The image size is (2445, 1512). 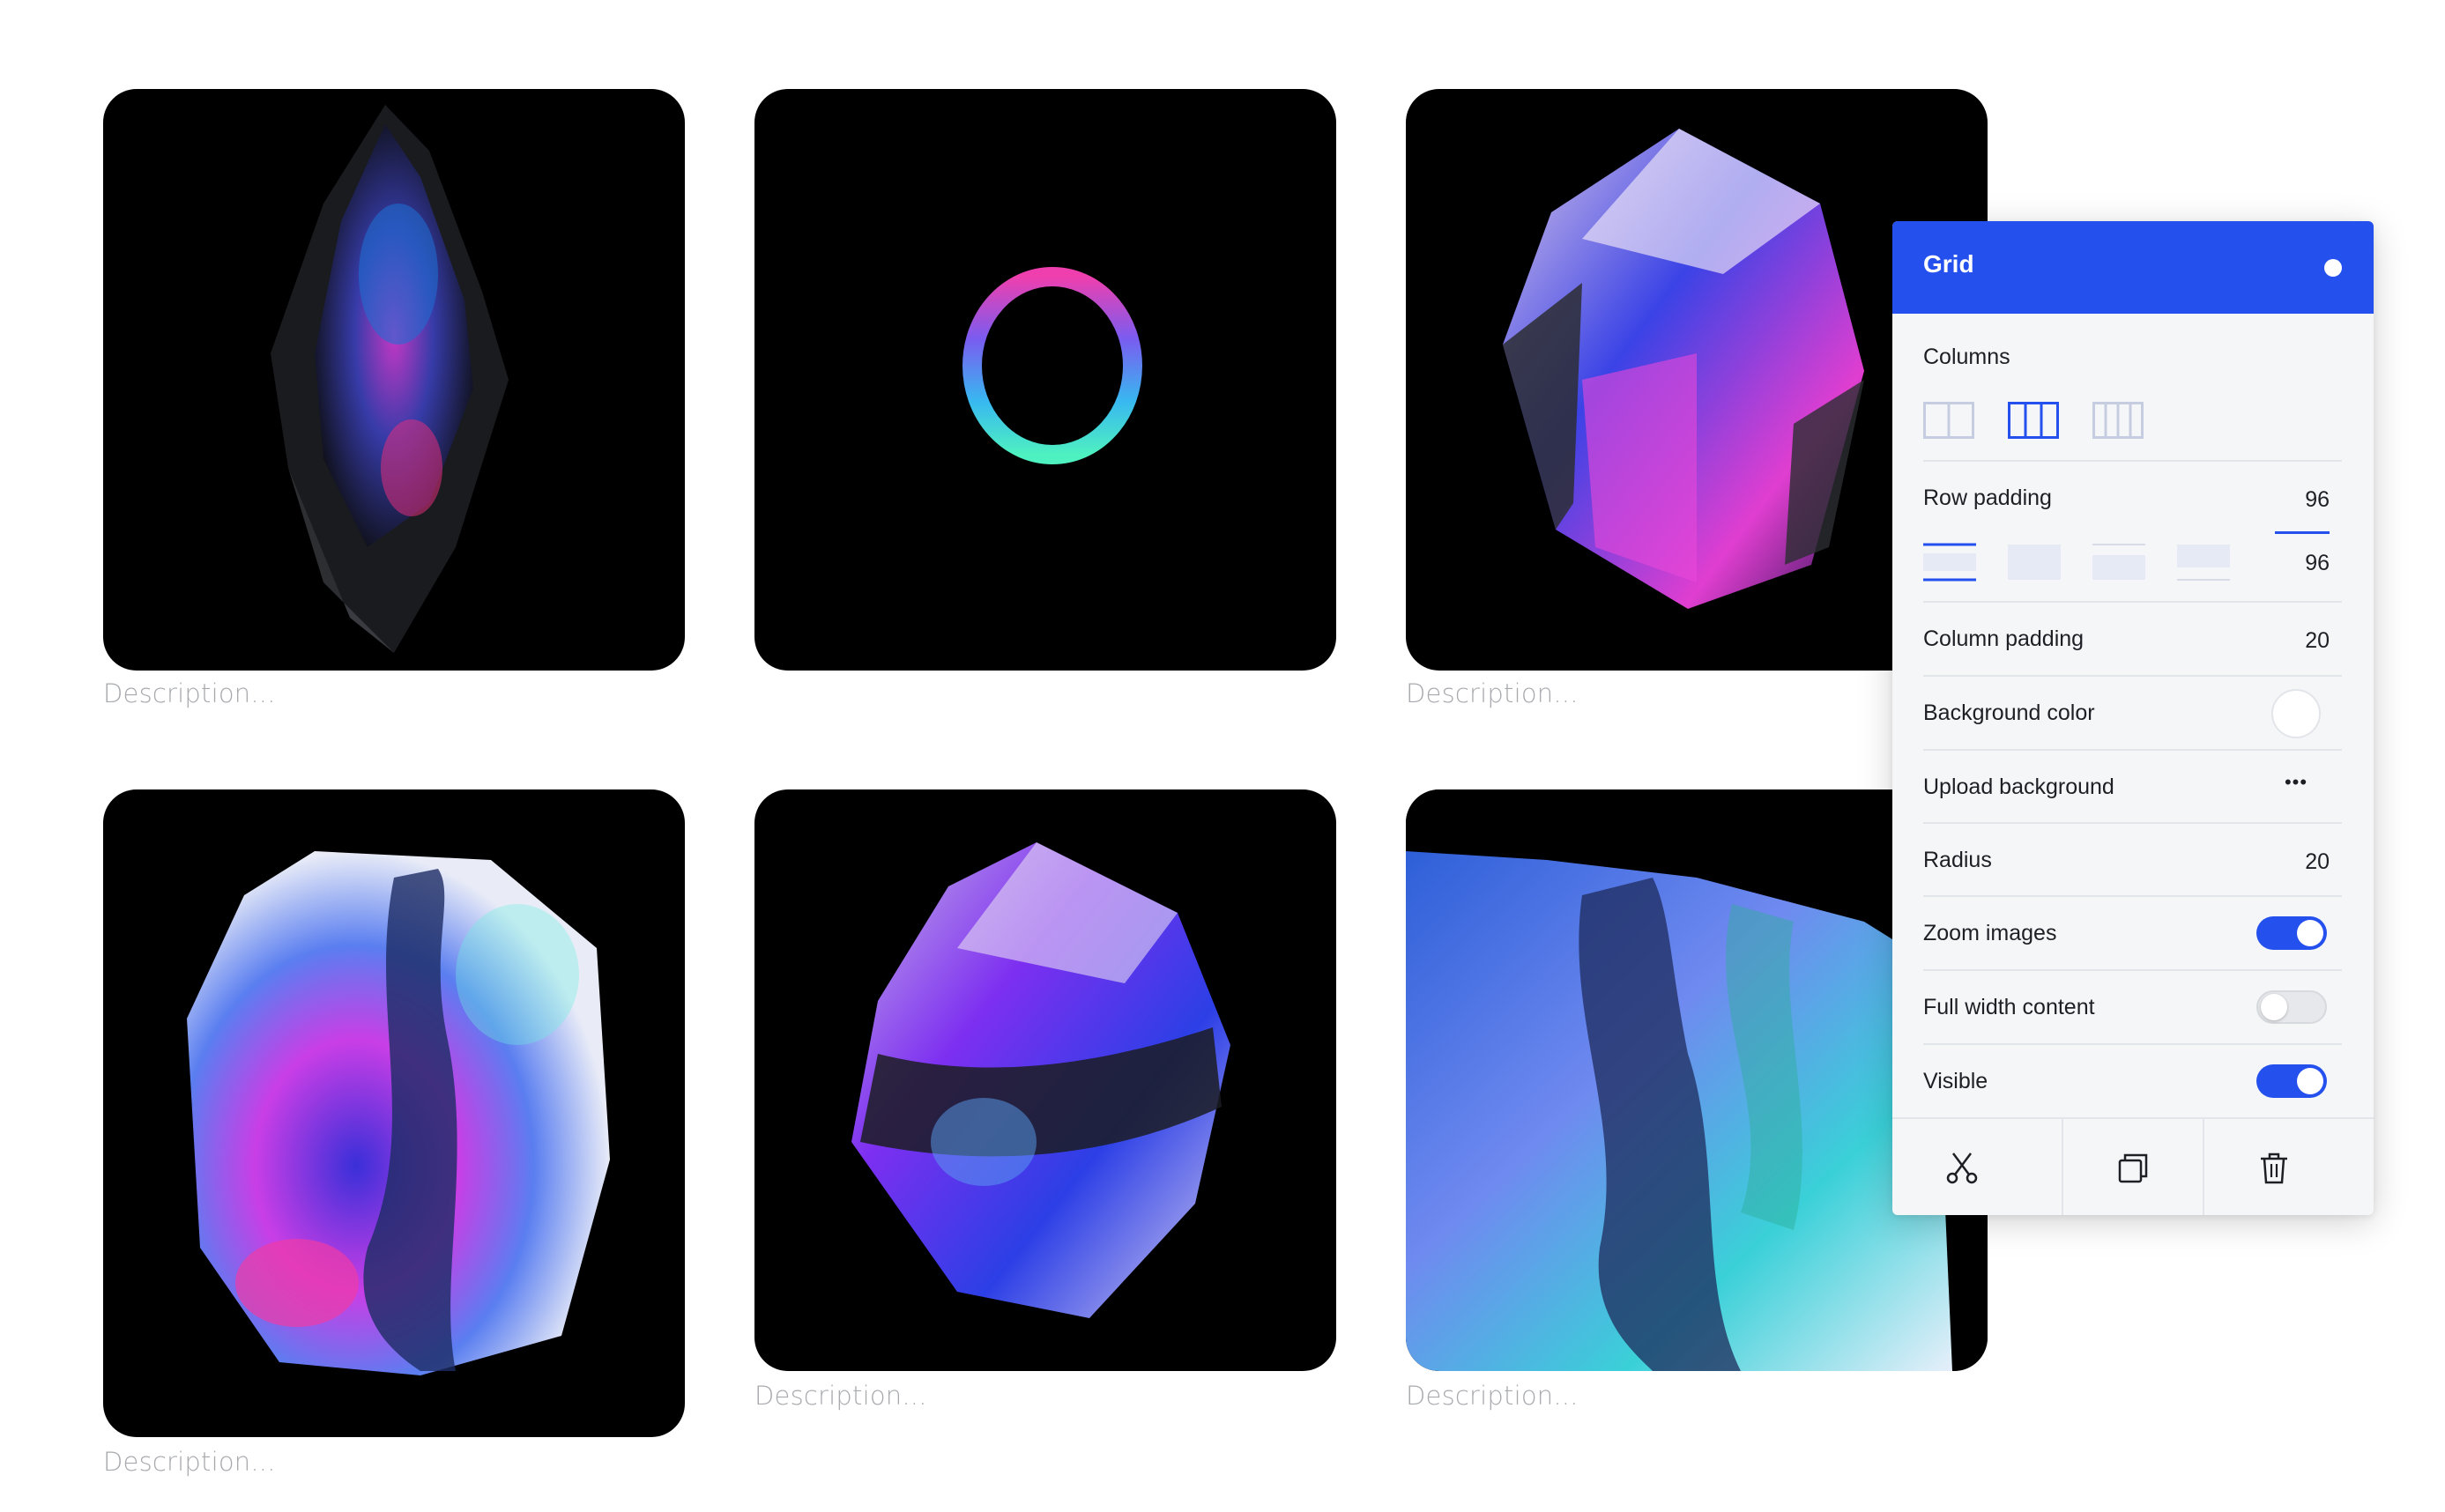 What do you see at coordinates (1955, 1081) in the screenshot?
I see `visible-label: Visible` at bounding box center [1955, 1081].